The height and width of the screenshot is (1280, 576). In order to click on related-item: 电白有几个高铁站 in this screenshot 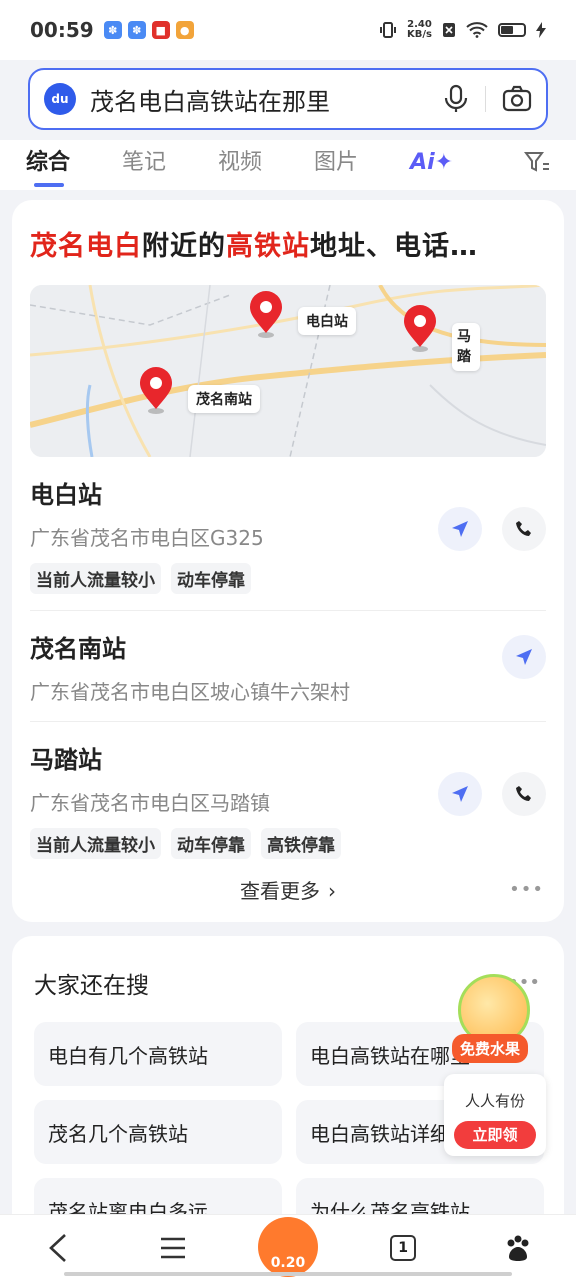, I will do `click(158, 1054)`.